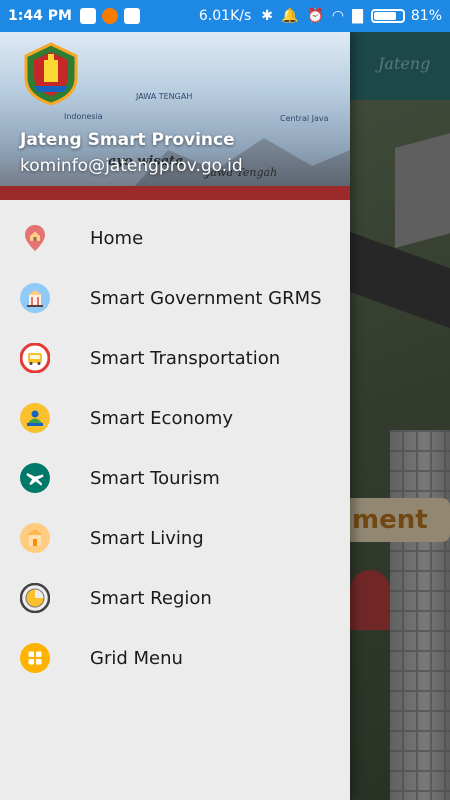 The height and width of the screenshot is (800, 450). Describe the element at coordinates (155, 478) in the screenshot. I see `menu-label: Smart Tourism` at that location.